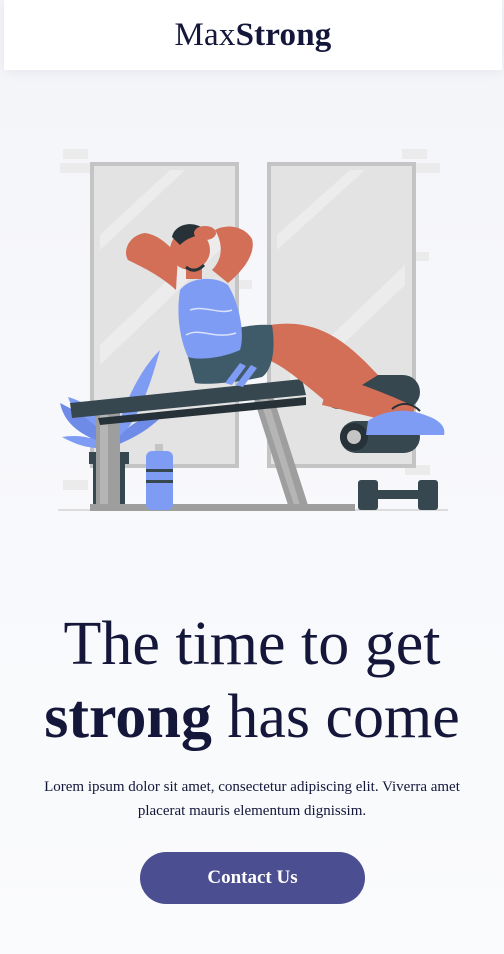  Describe the element at coordinates (283, 34) in the screenshot. I see `logo-bold-text: Strong` at that location.